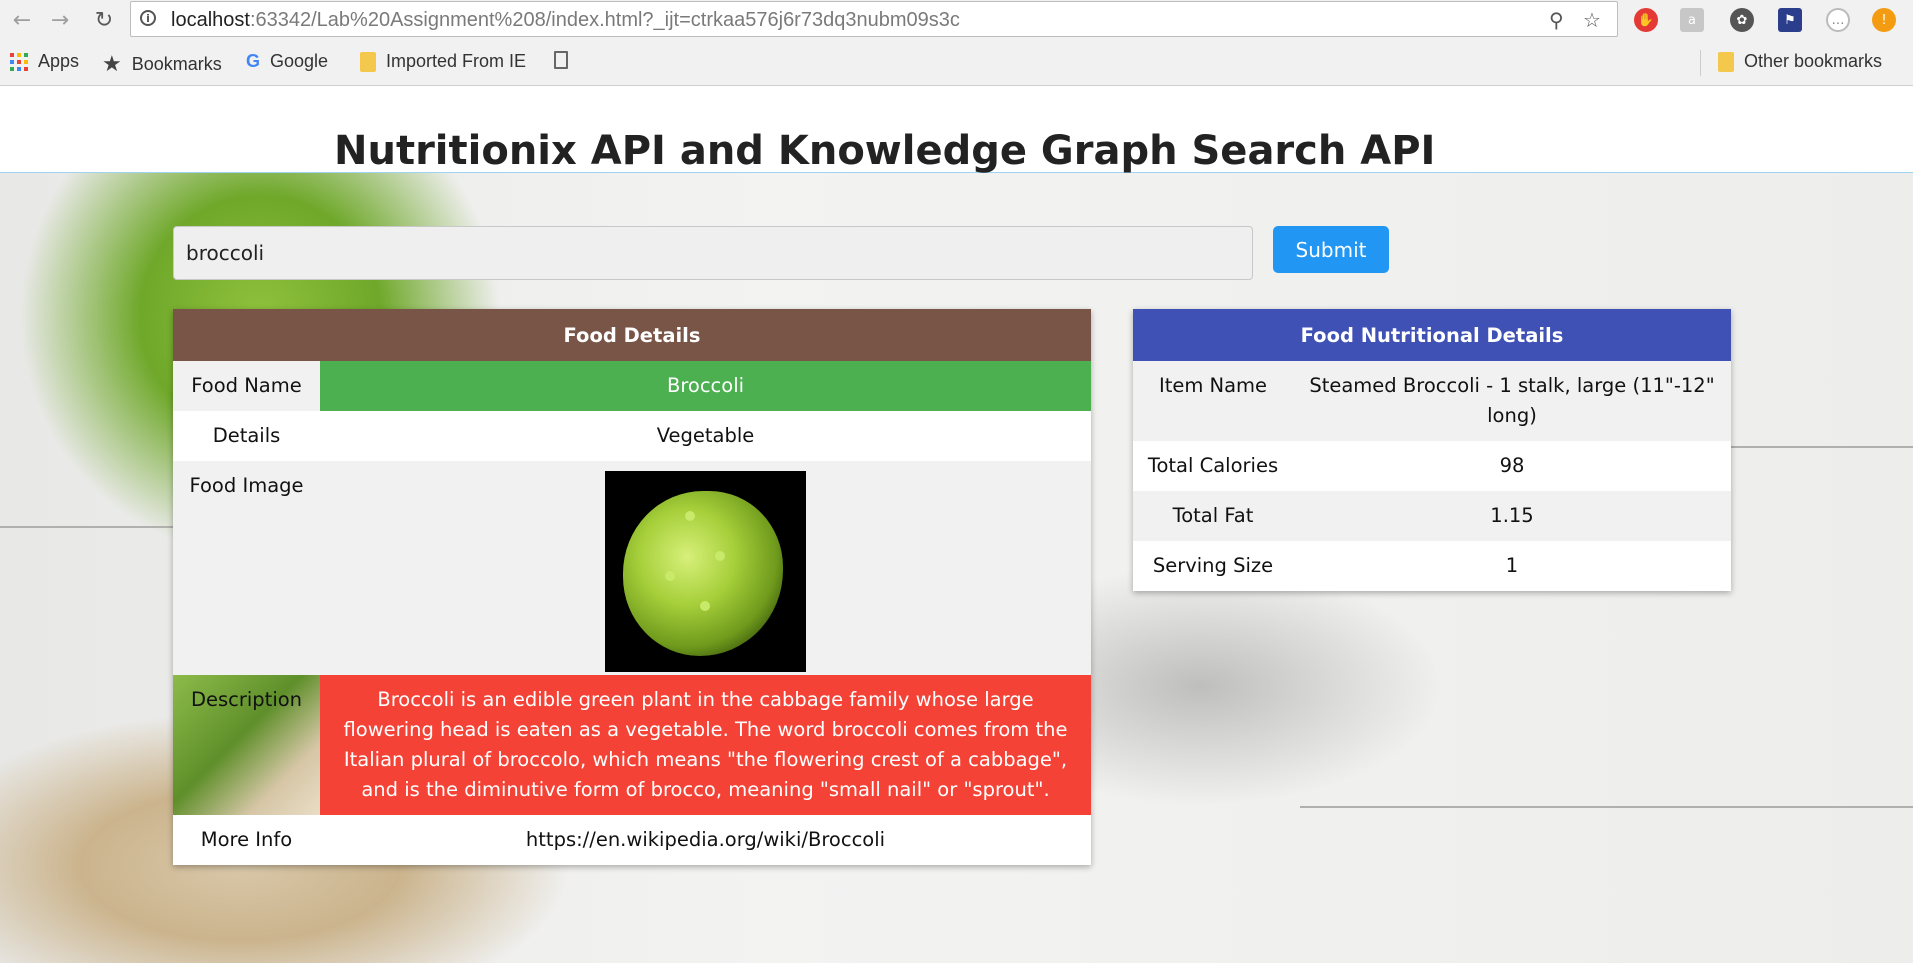  Describe the element at coordinates (1790, 20) in the screenshot. I see `flag-extension-icon: ⚑` at that location.